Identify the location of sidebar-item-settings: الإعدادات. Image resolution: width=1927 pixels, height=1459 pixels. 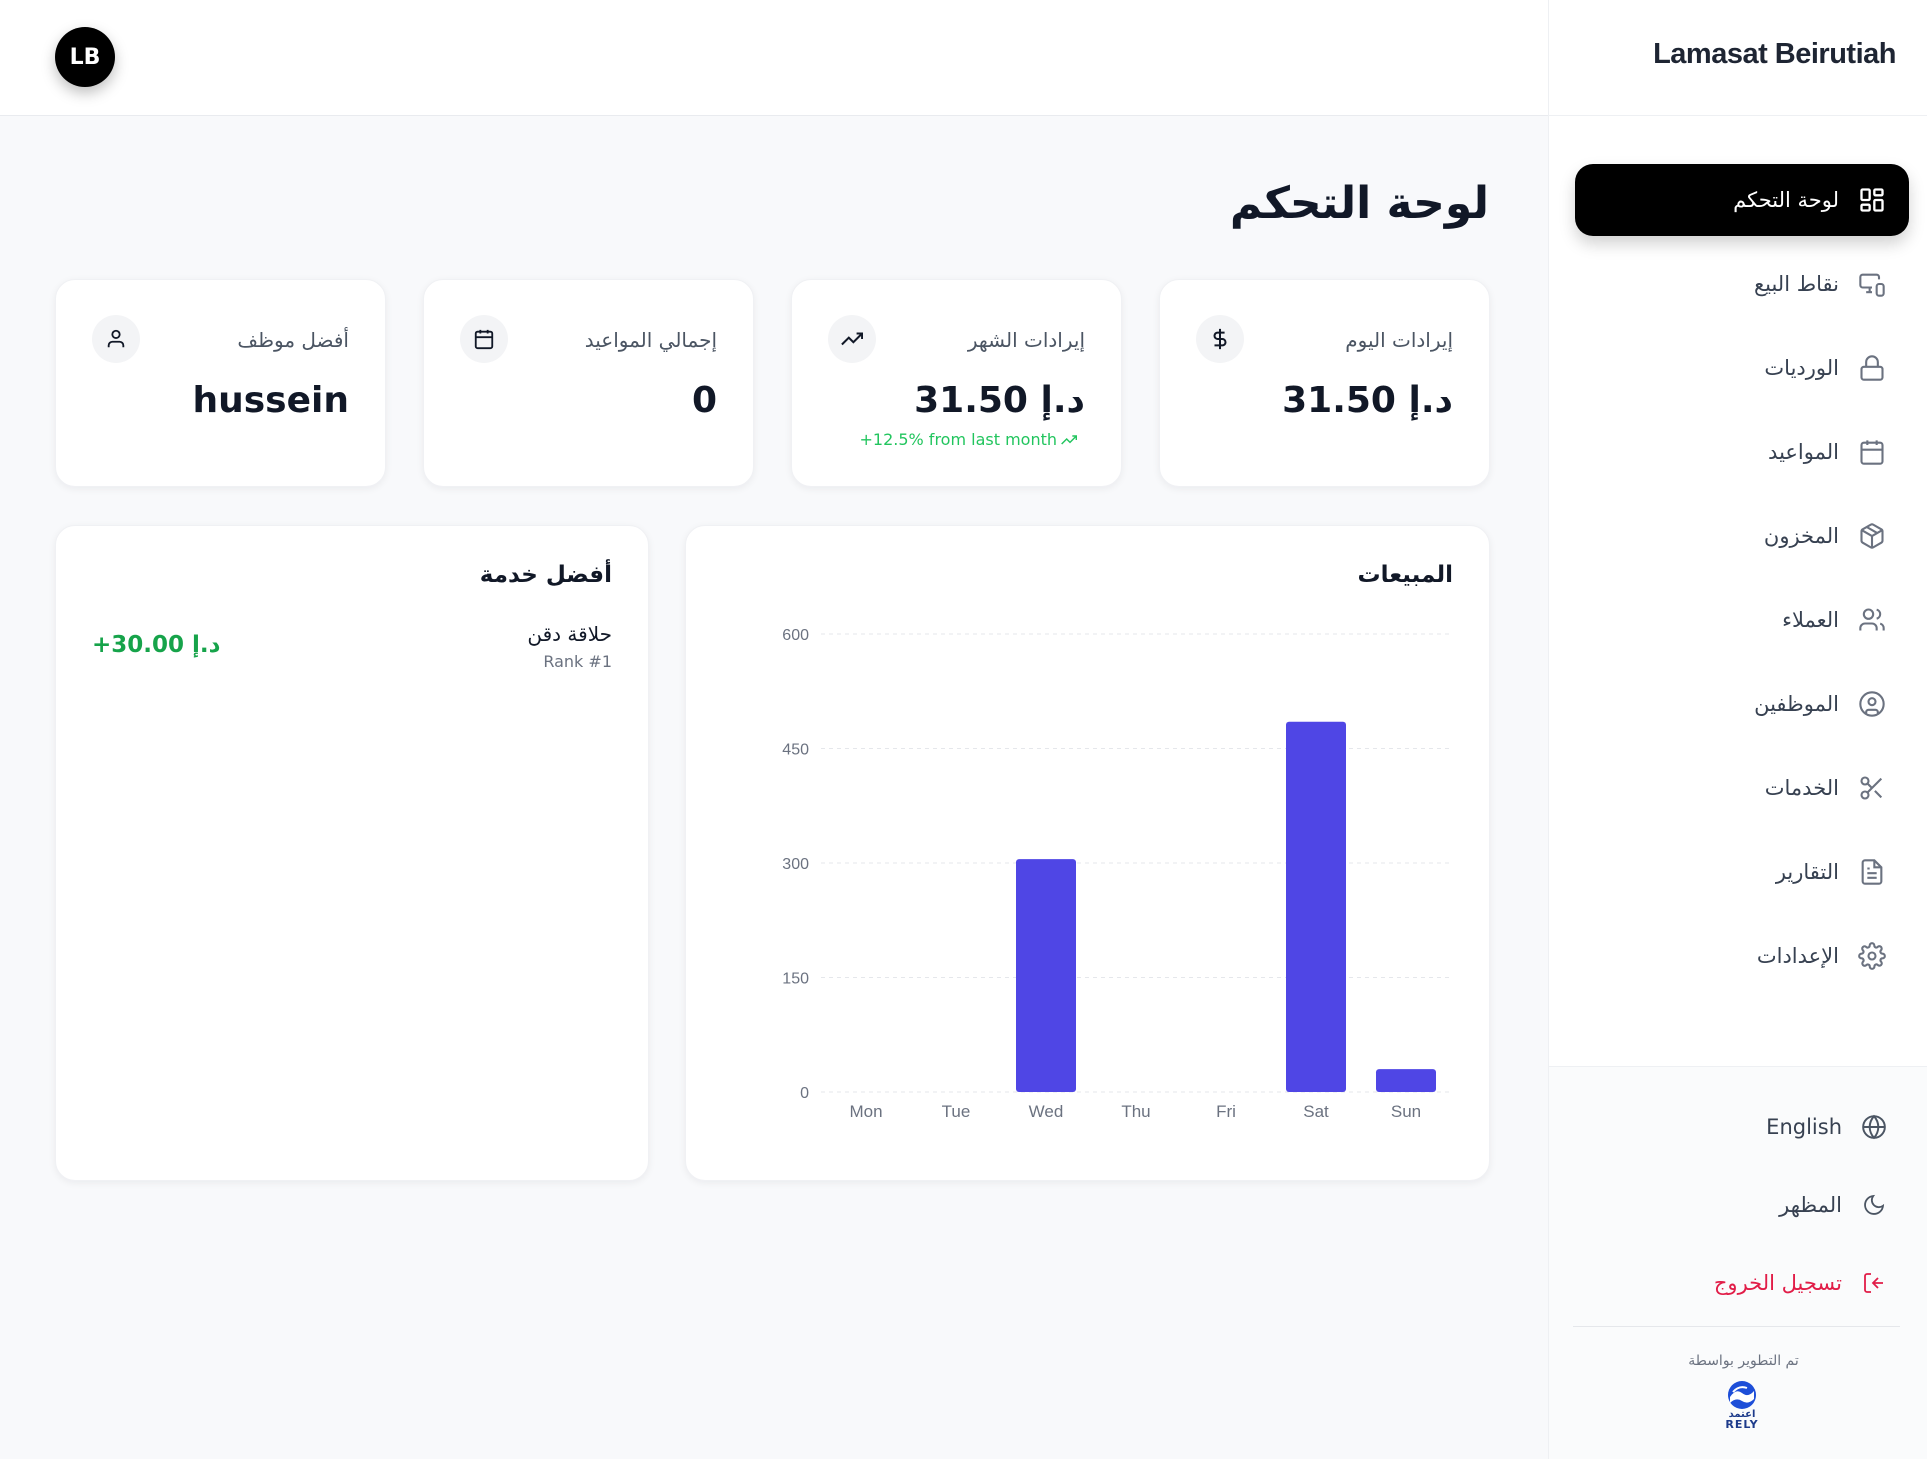
(1742, 956).